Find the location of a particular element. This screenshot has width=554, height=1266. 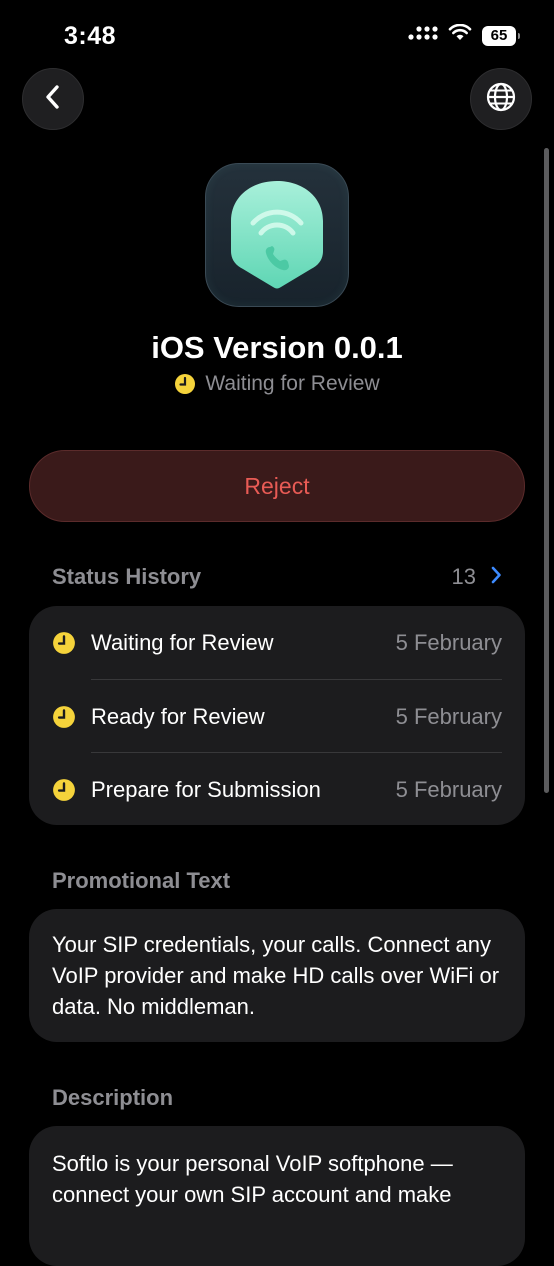

history-row: Prepare for Submission 5 February is located at coordinates (277, 789).